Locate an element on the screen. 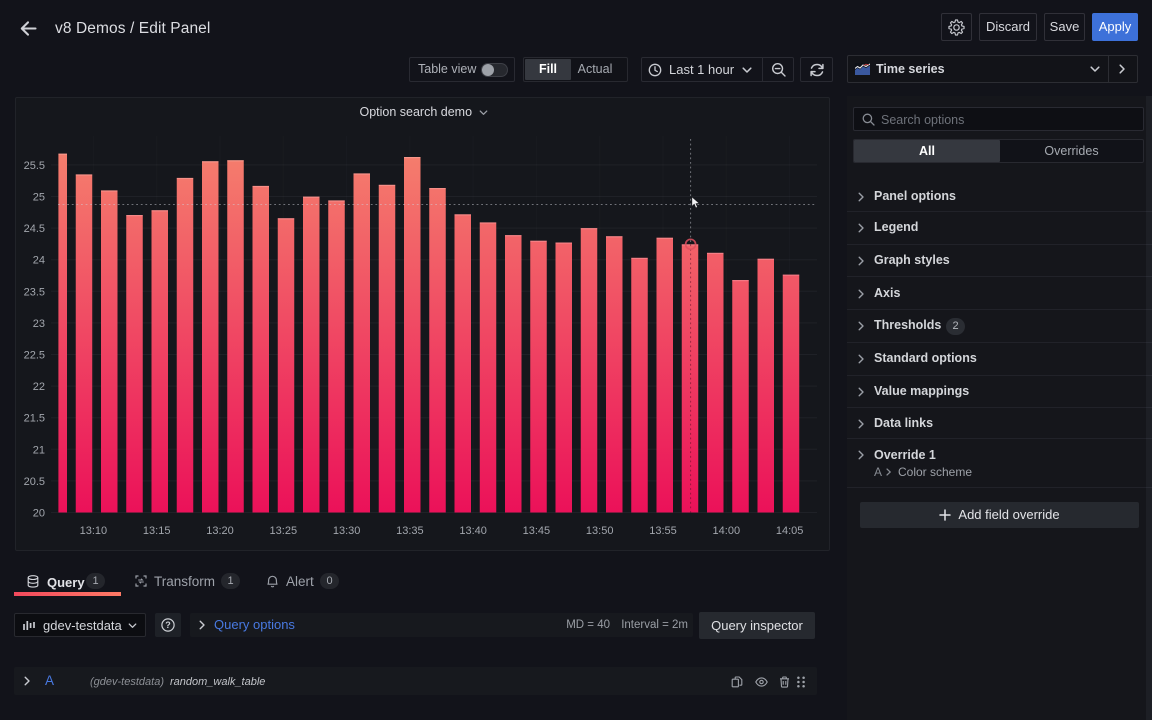  svg-text: 24 is located at coordinates (39, 261).